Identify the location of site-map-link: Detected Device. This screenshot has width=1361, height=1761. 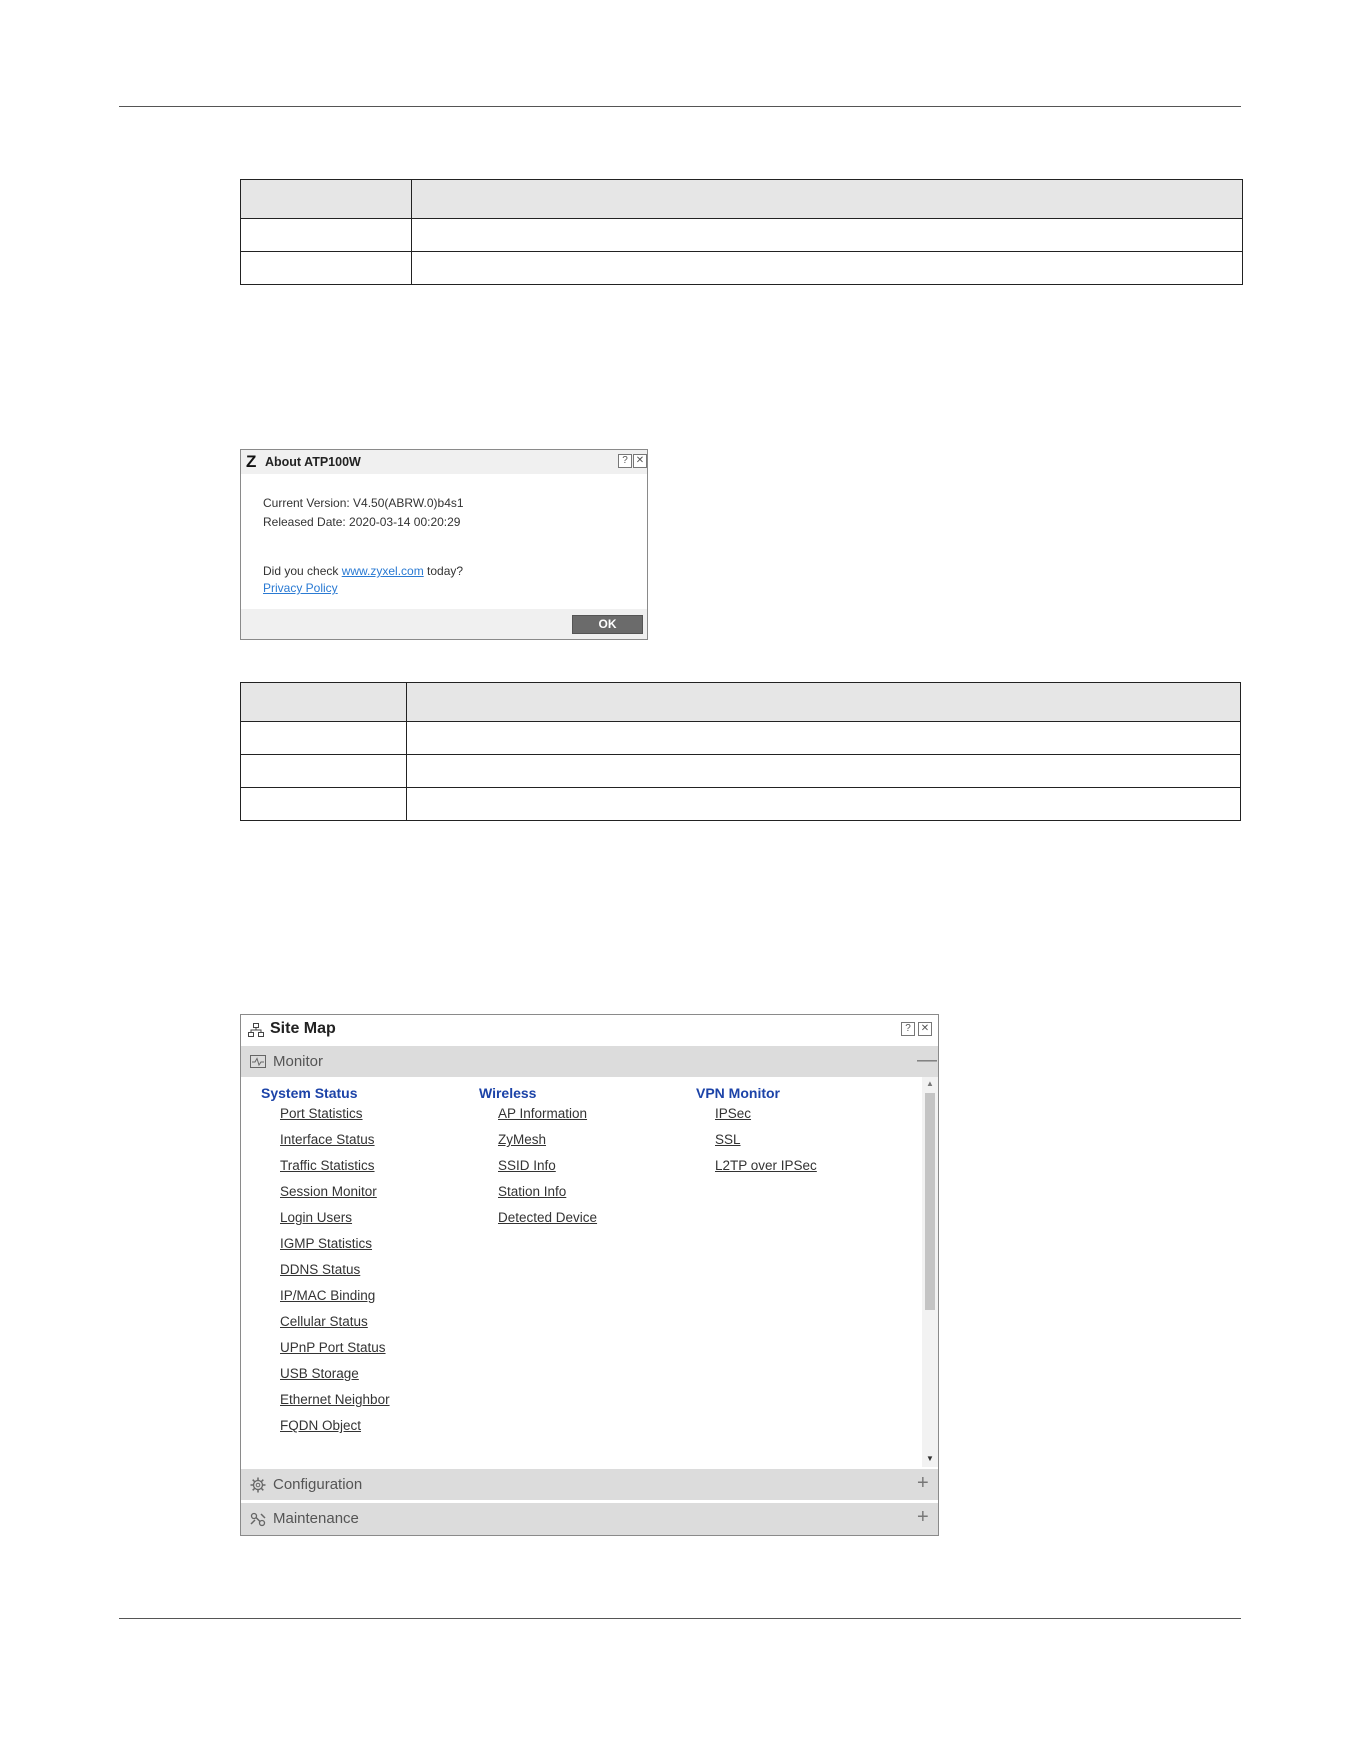
(547, 1222).